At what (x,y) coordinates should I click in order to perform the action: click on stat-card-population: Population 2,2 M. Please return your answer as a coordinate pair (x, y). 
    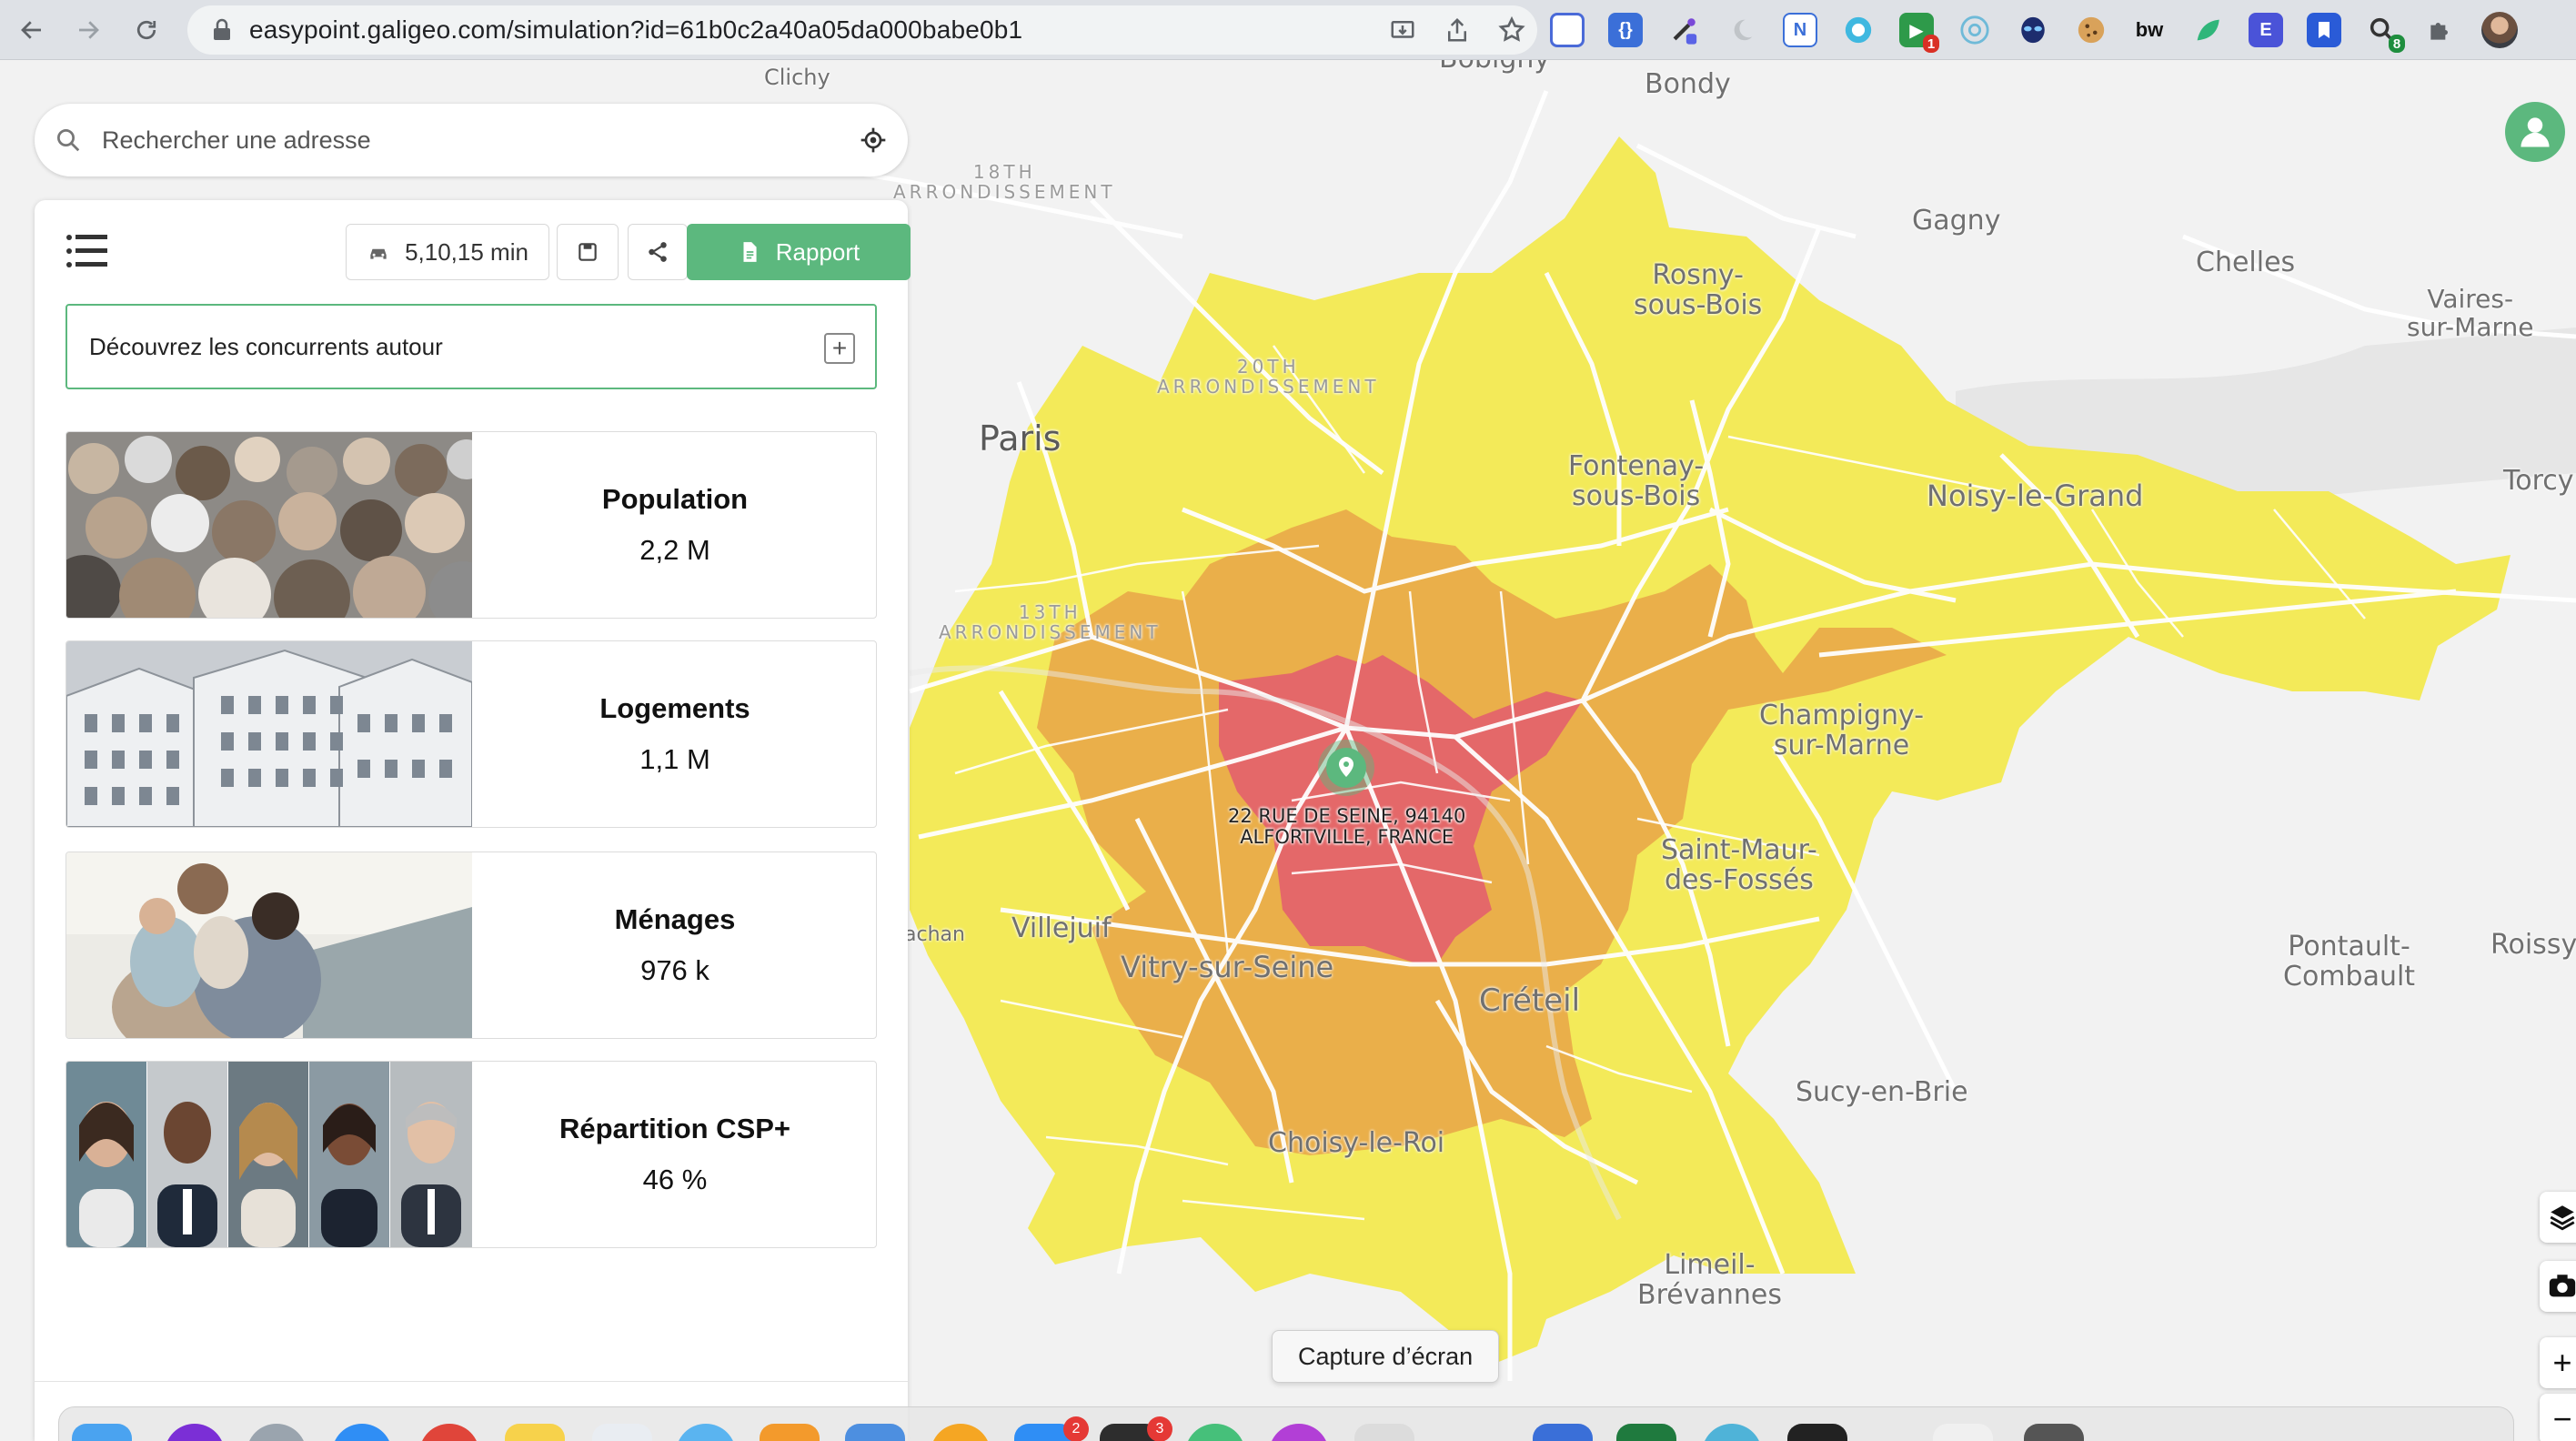
    Looking at the image, I should click on (471, 525).